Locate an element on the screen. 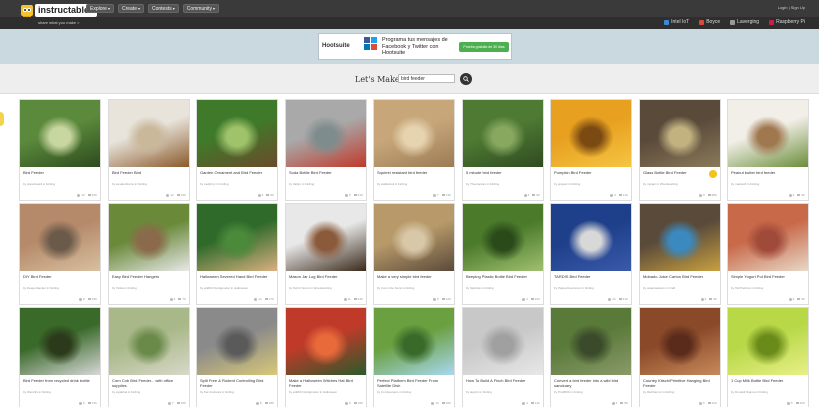  project-author: by Papperbuscomer in birding is located at coordinates (592, 288).